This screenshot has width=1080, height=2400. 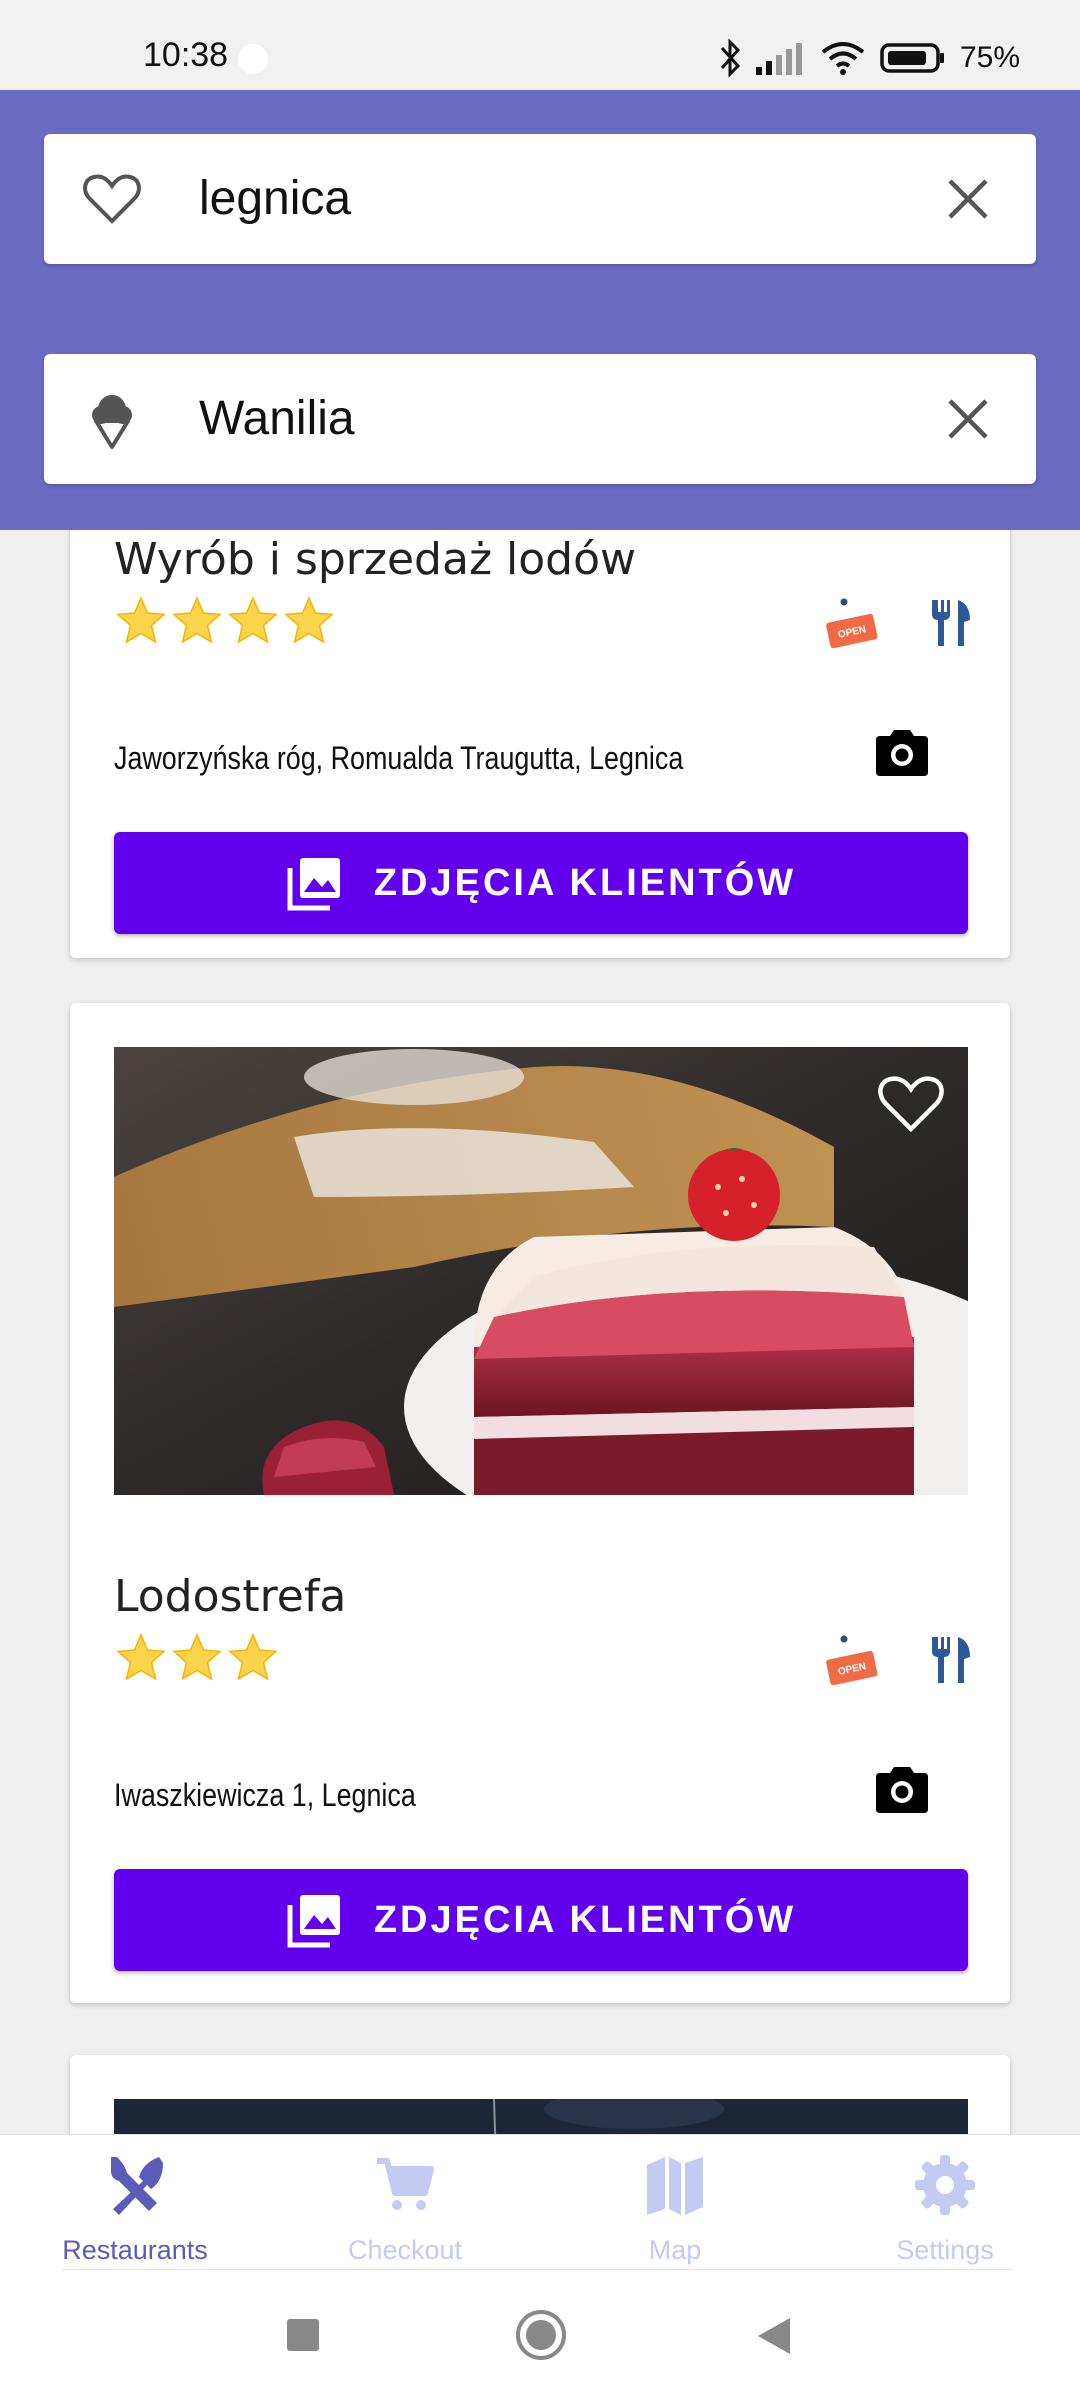 I want to click on clear-flavor-icon, so click(x=968, y=419).